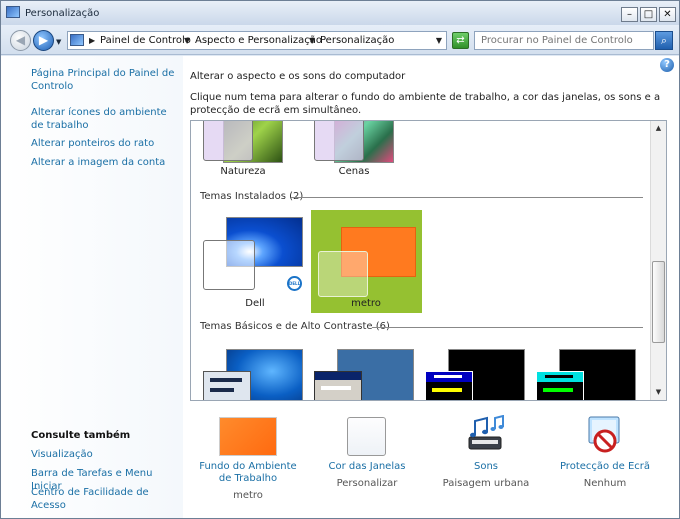 Image resolution: width=680 pixels, height=519 pixels. What do you see at coordinates (103, 162) in the screenshot?
I see `link-change-account-picture: Alterar a imagem da conta` at bounding box center [103, 162].